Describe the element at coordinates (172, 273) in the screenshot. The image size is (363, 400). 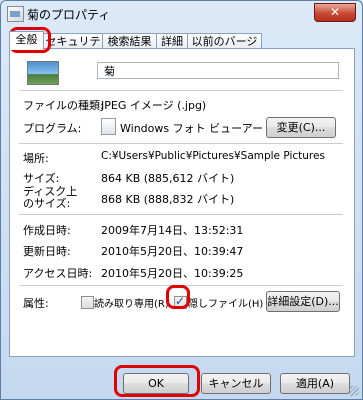
I see `accessed-value: 2010年5月20日、10:39:25` at that location.